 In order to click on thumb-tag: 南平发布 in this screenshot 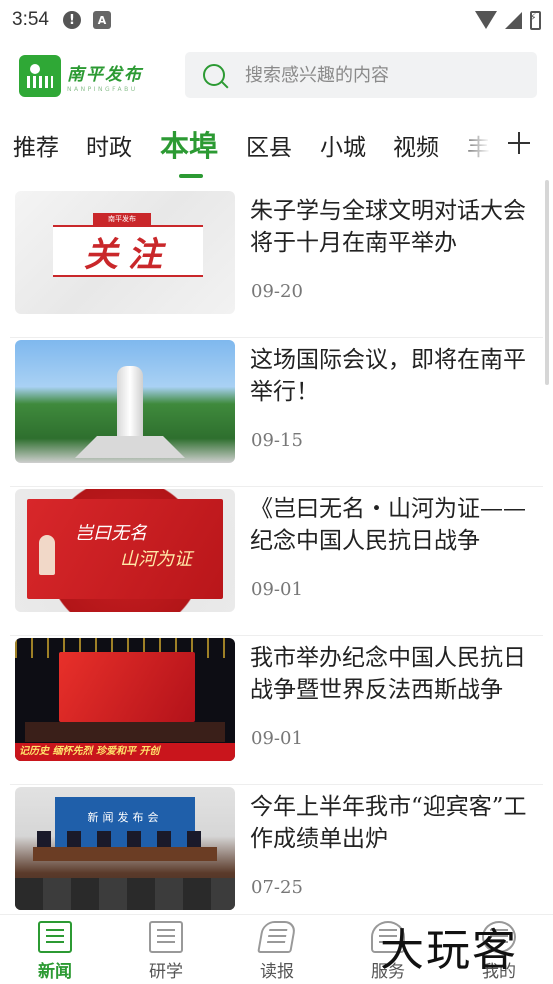, I will do `click(122, 219)`.